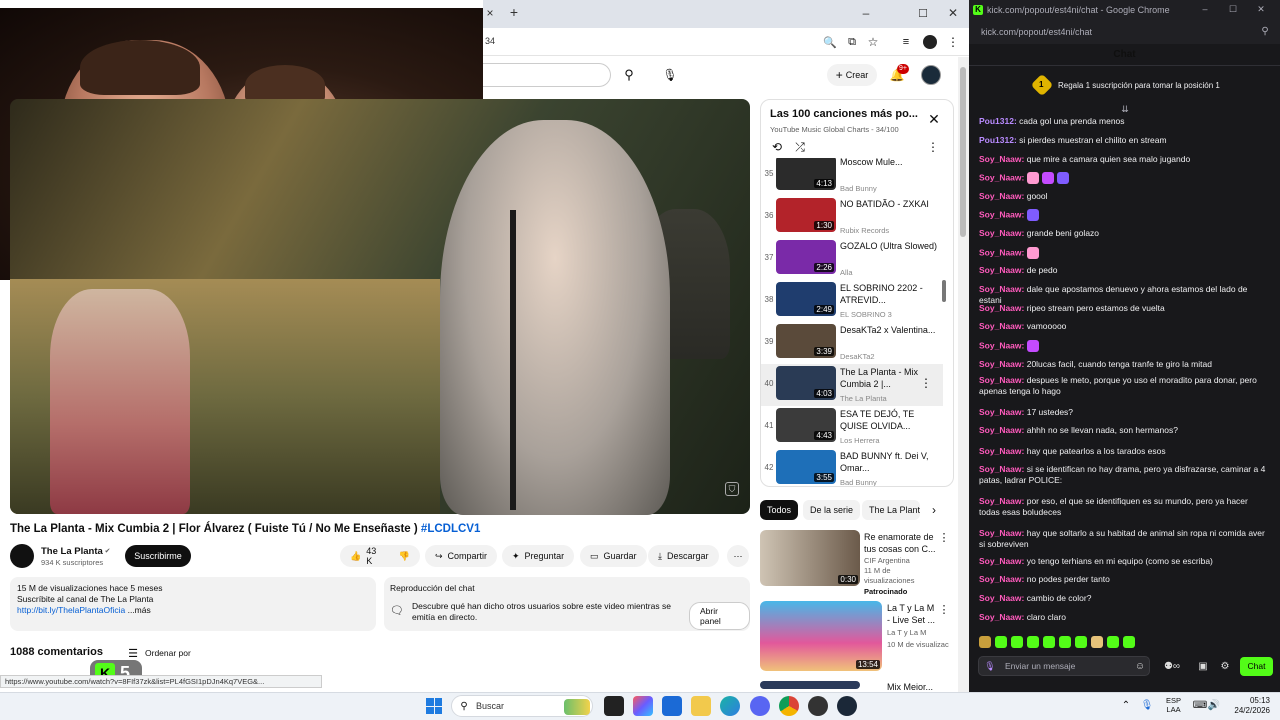 This screenshot has width=1280, height=720. Describe the element at coordinates (1124, 32) in the screenshot. I see `chat-address-bar: kick.com/popout/est4ni/chat ⚲` at that location.